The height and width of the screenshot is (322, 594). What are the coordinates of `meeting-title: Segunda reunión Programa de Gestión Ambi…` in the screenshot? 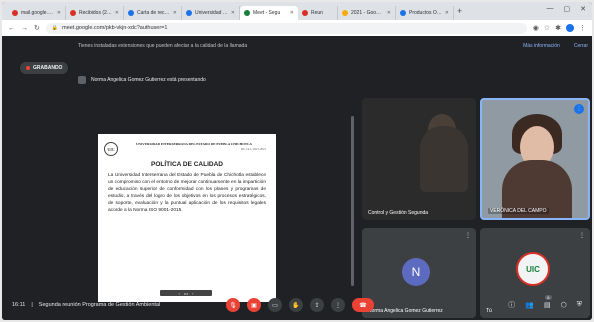 It's located at (99, 305).